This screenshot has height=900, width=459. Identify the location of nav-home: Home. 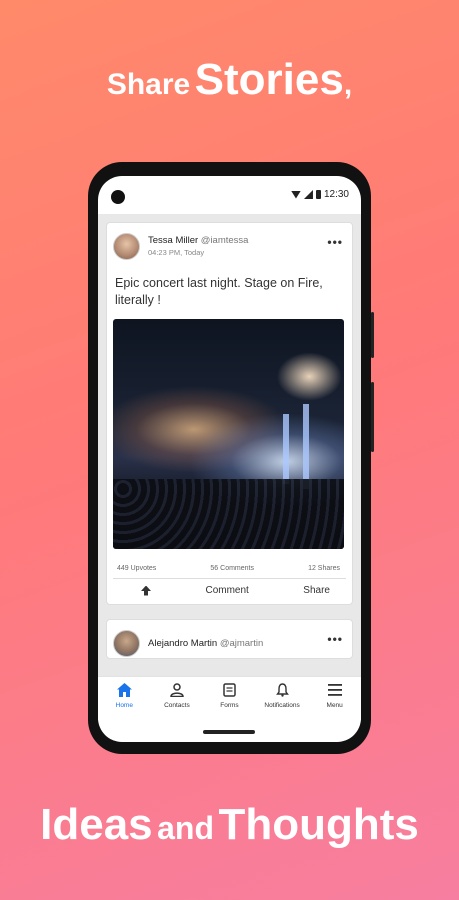
(124, 698).